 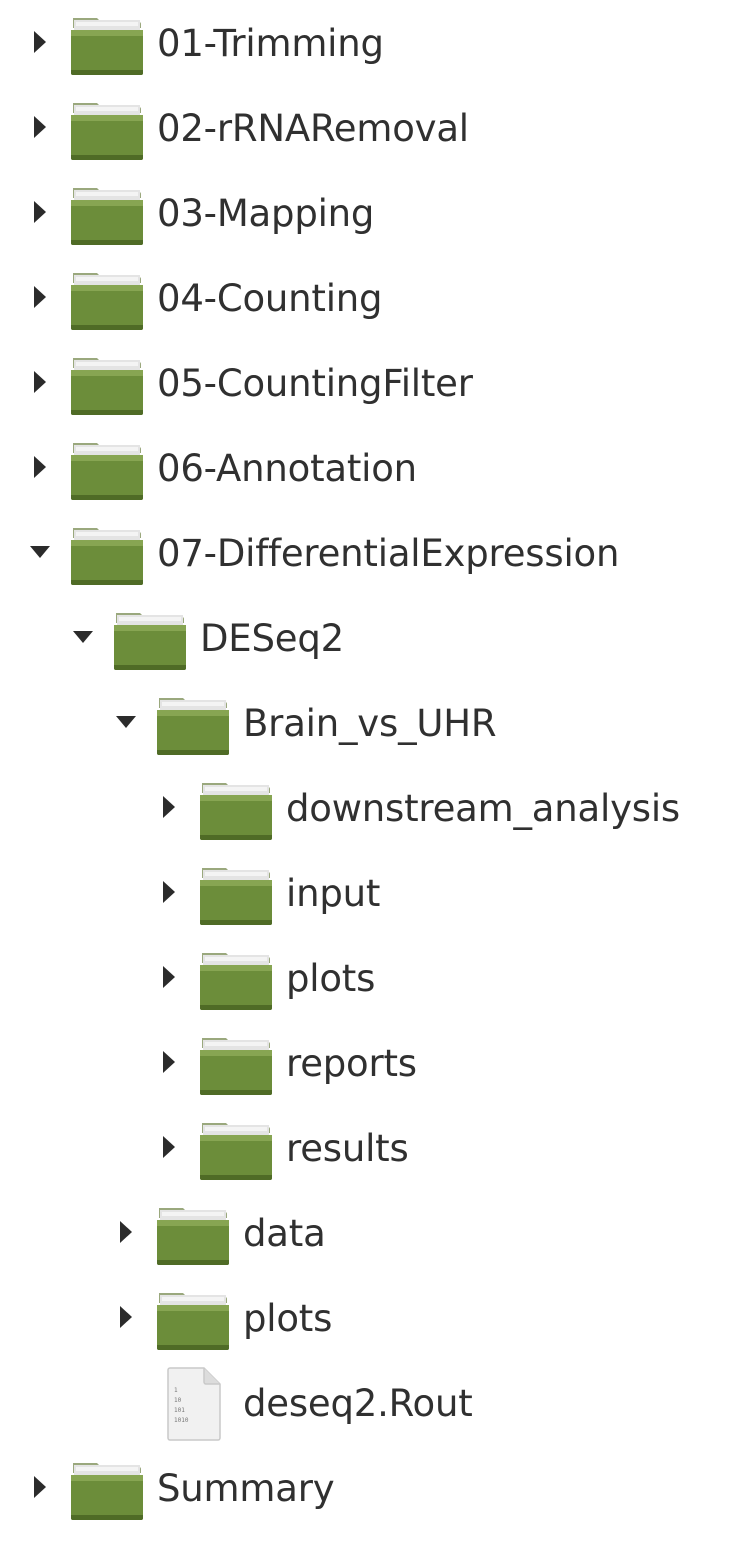 I want to click on tree-folder-row: input, so click(x=368, y=892).